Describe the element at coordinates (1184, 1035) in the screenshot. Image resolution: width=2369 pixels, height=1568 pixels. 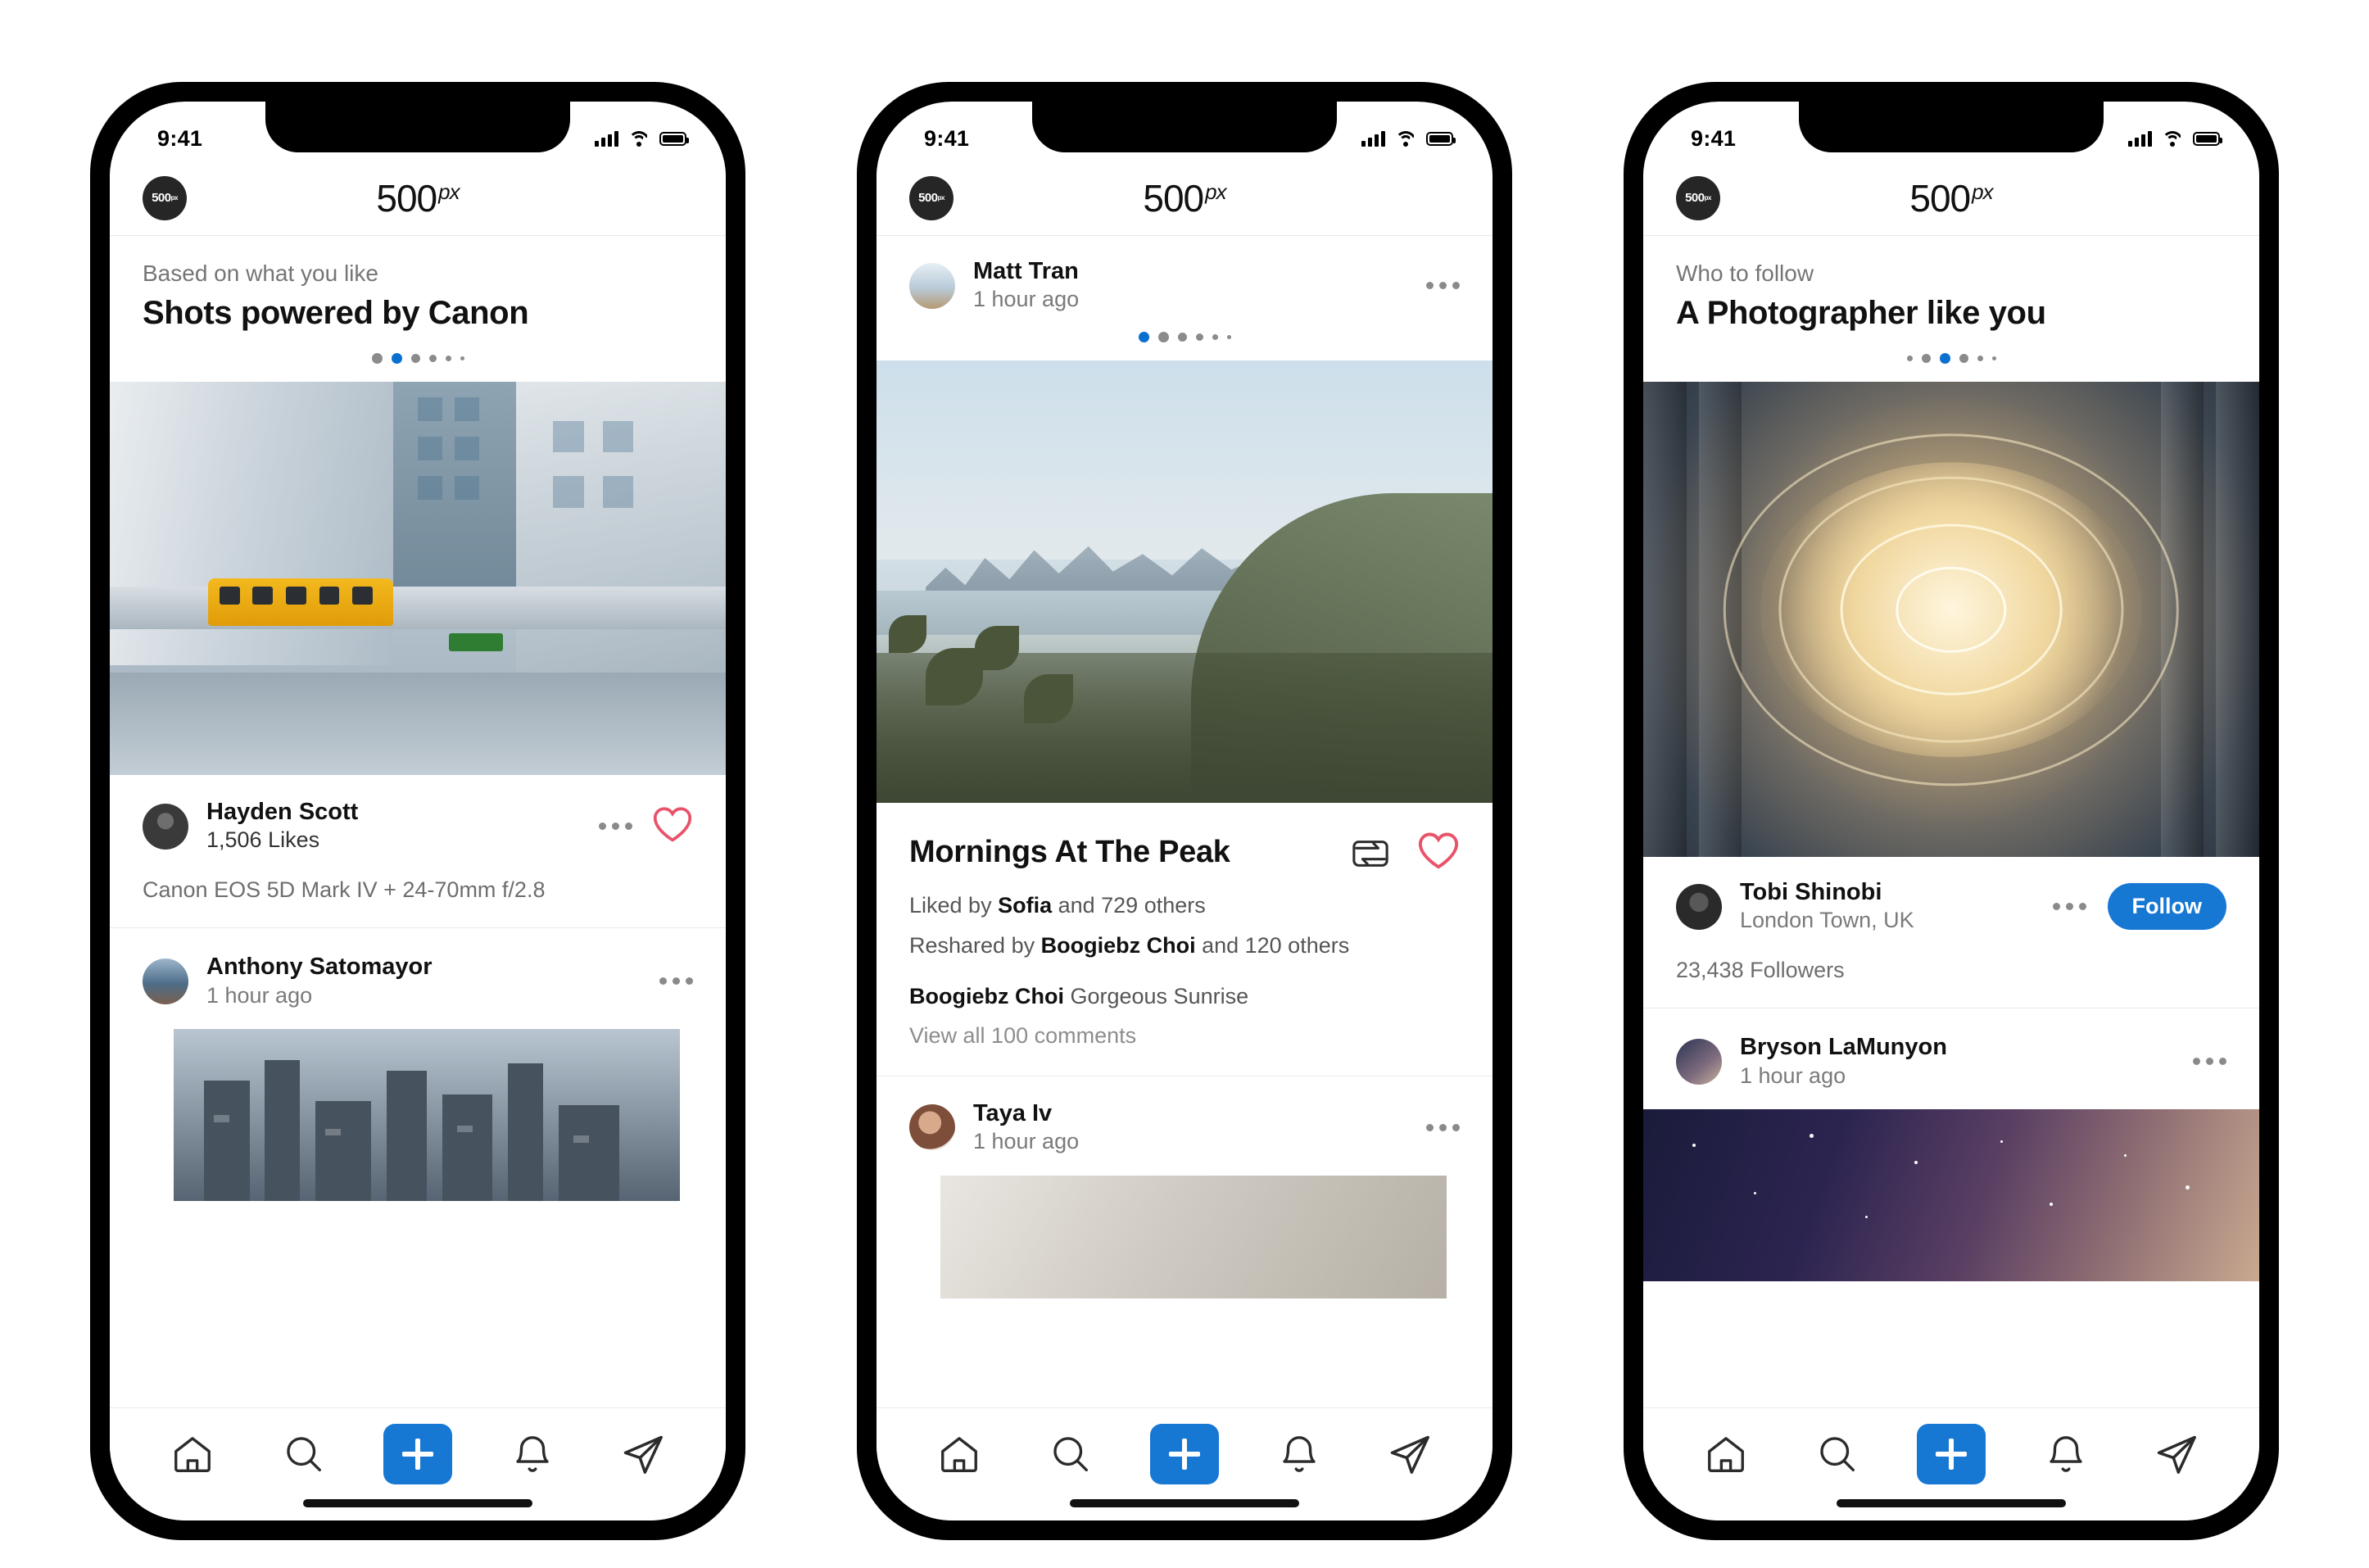
I see `view-all-comments-link: View all 100 comments` at that location.